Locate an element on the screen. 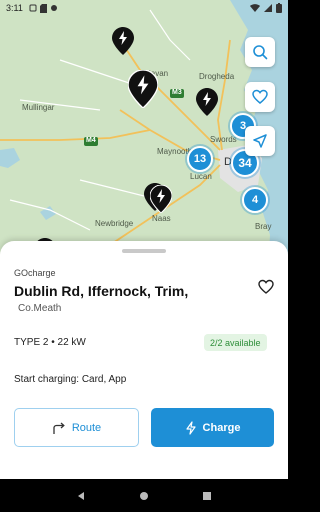  recents-icon is located at coordinates (207, 496).